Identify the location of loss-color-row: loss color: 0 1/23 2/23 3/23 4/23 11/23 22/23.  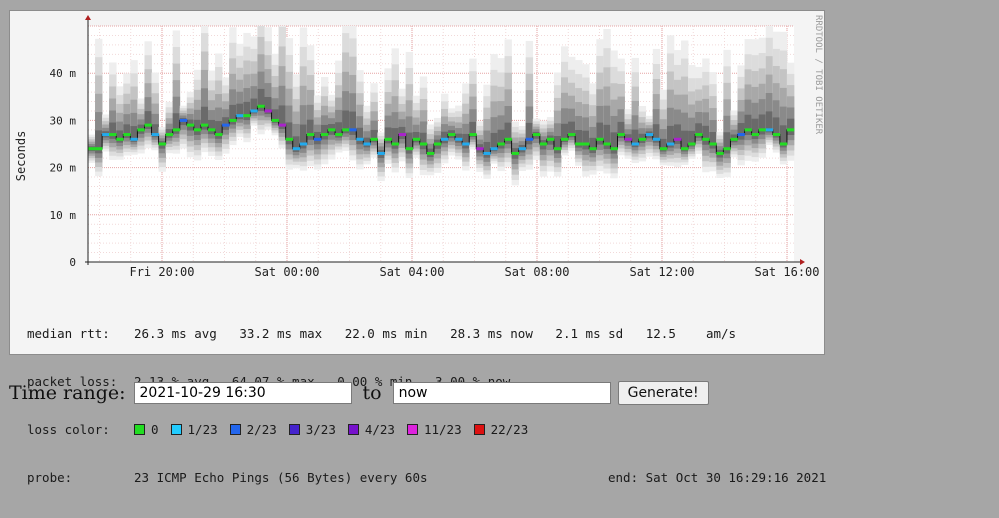
(381, 430).